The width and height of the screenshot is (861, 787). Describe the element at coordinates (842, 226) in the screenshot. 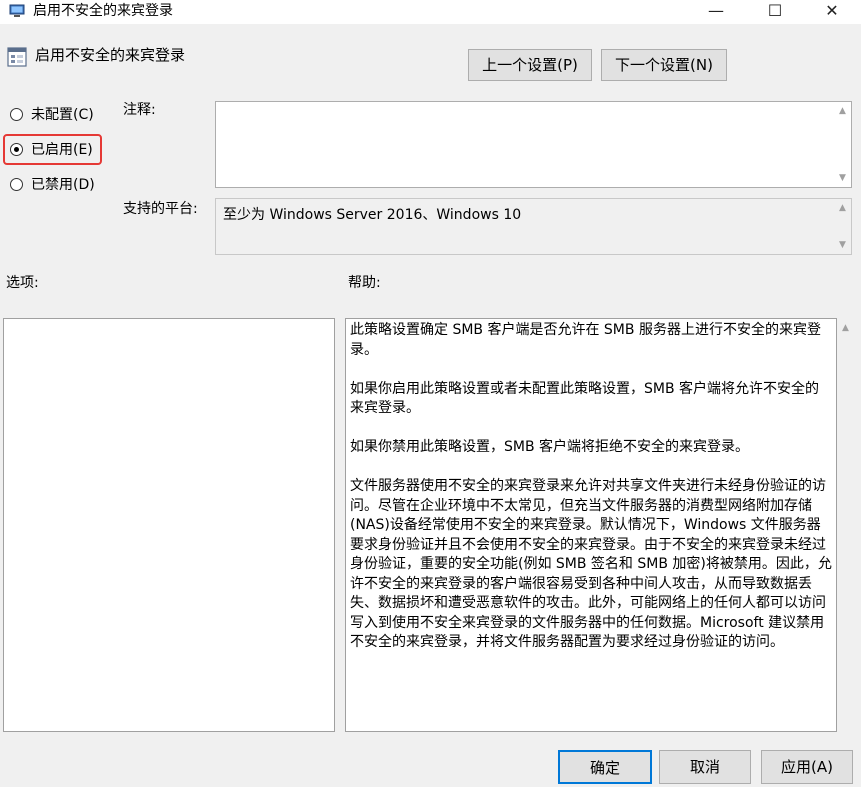

I see `platform-scrollbar: ▲ ▼` at that location.